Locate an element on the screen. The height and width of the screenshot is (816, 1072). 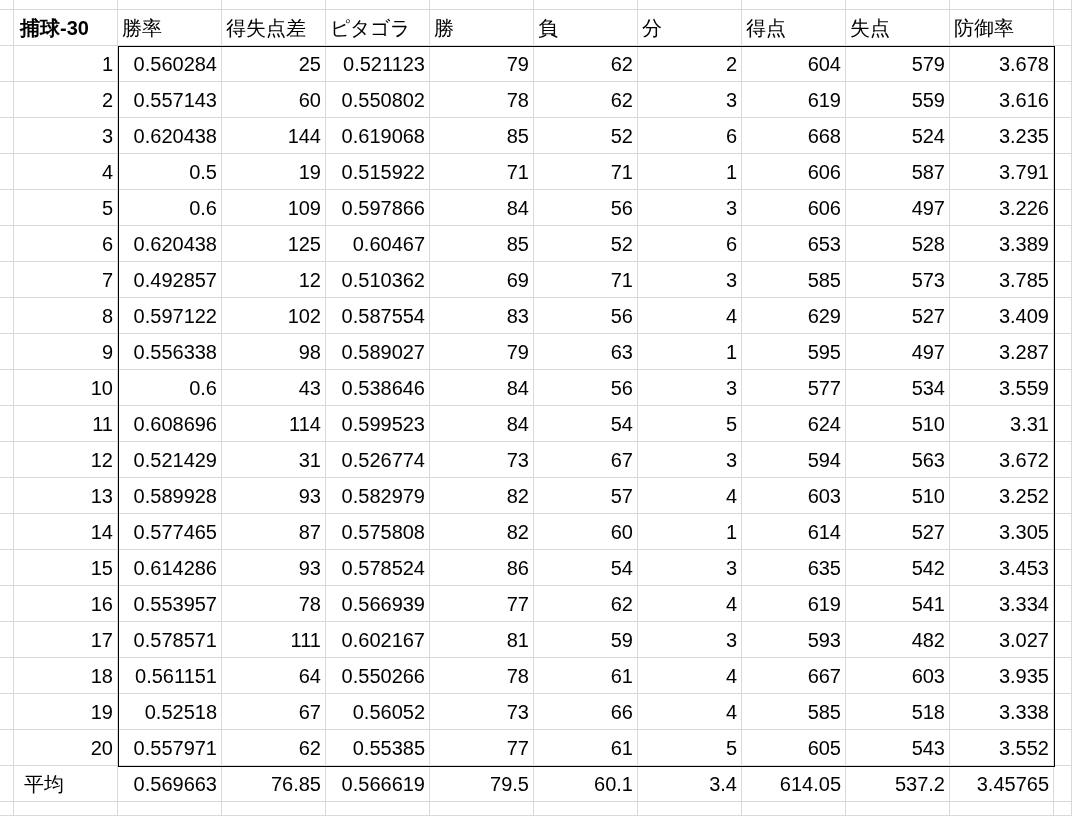
table-cell: 0.560284 is located at coordinates (170, 64).